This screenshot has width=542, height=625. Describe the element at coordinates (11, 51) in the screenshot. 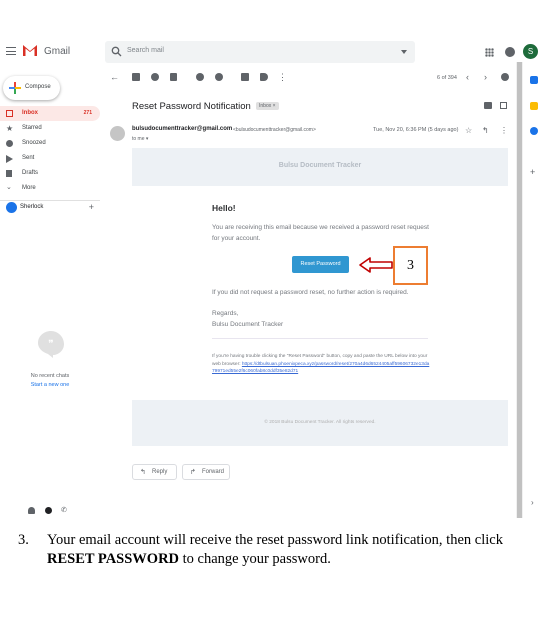

I see `menu-icon` at that location.